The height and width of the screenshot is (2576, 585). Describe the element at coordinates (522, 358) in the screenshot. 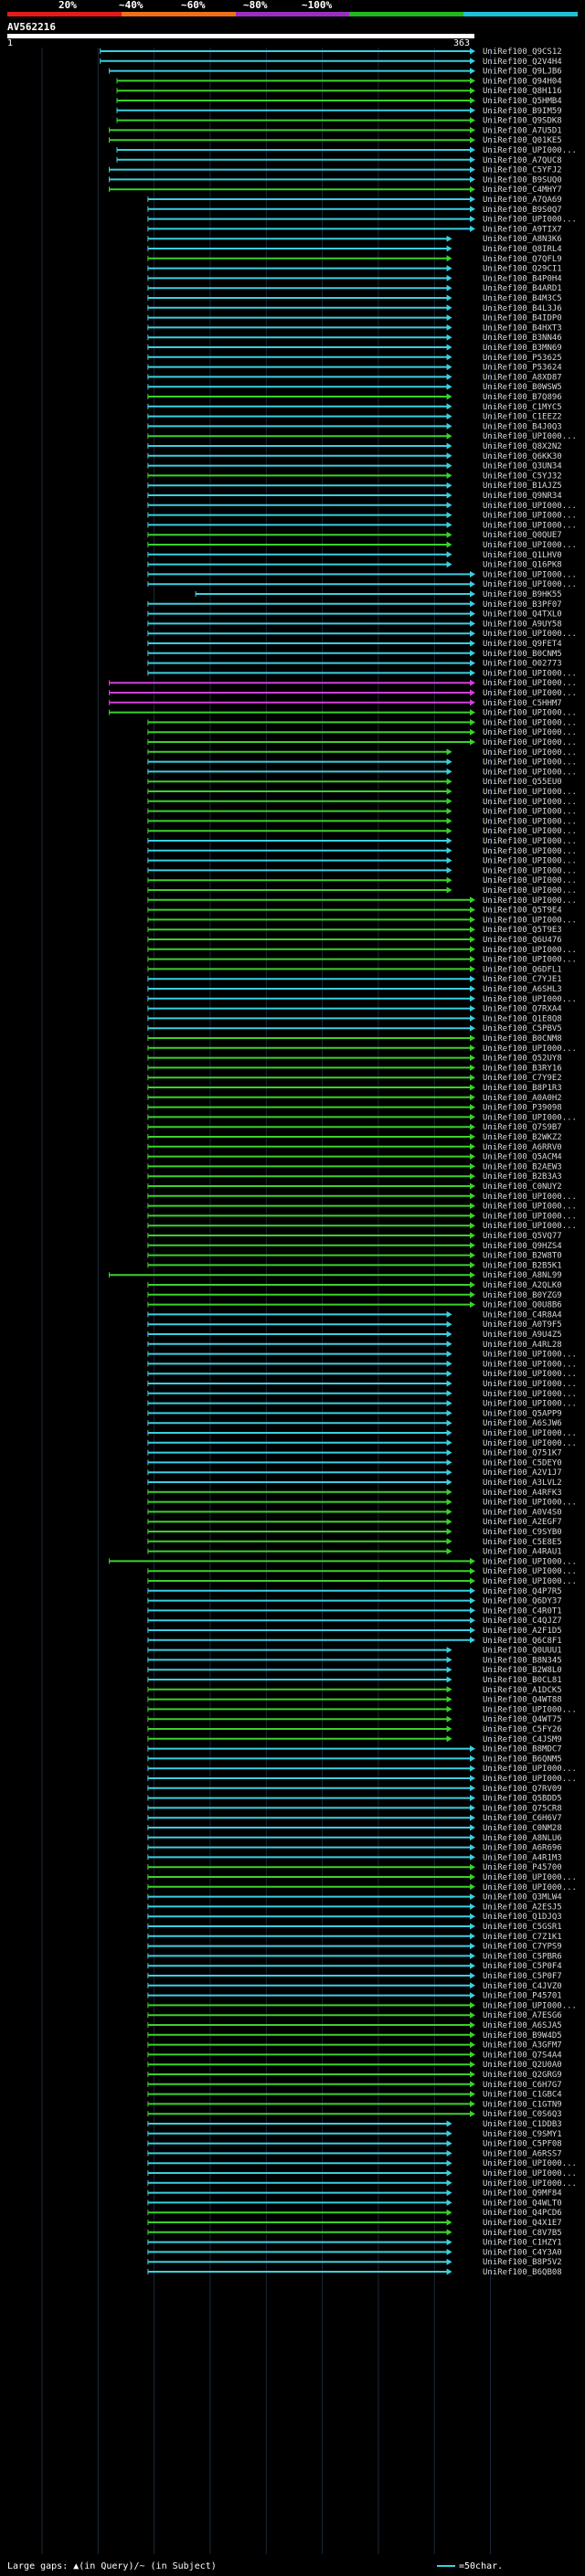

I see `hit-label: UniRef100_P53625` at that location.